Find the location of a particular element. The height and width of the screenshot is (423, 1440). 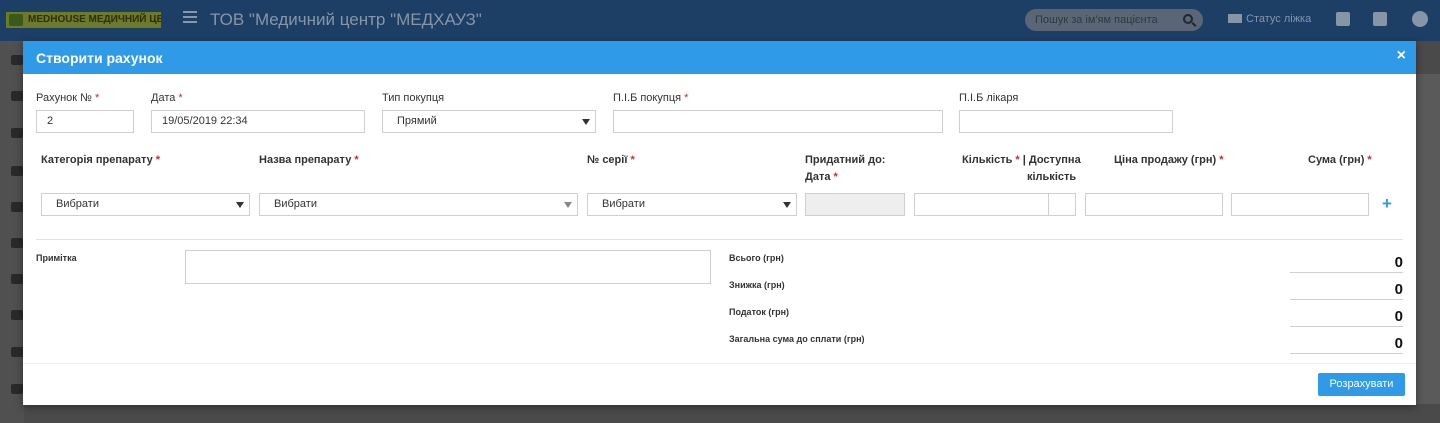

buyer-type-select: Прямий is located at coordinates (489, 121).